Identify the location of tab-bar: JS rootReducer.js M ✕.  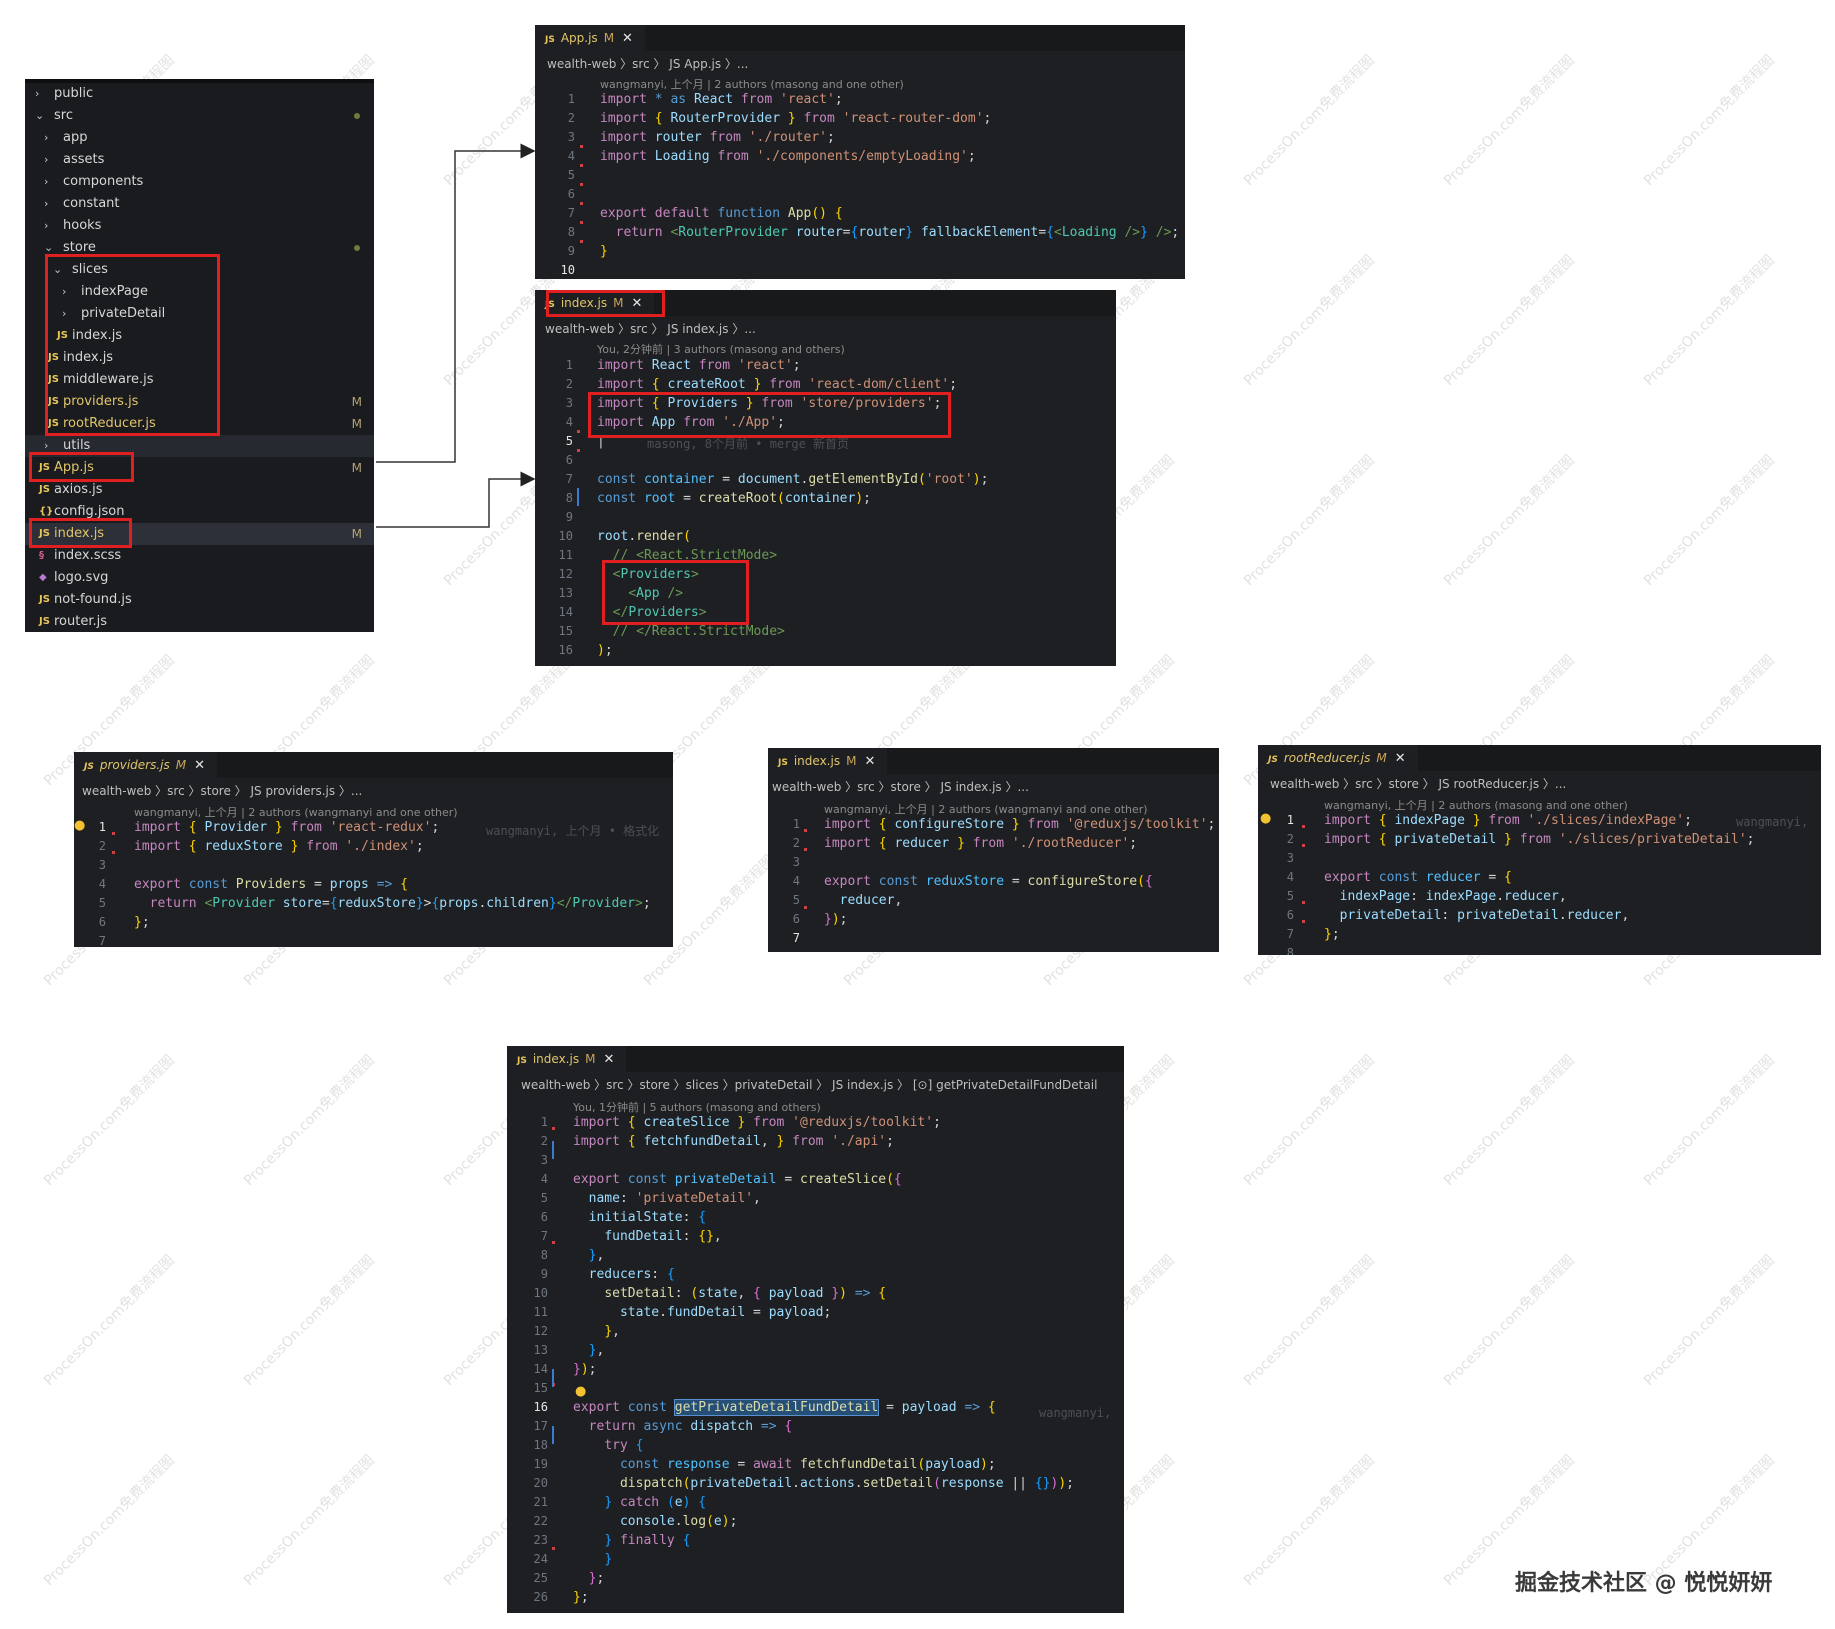
(1539, 758).